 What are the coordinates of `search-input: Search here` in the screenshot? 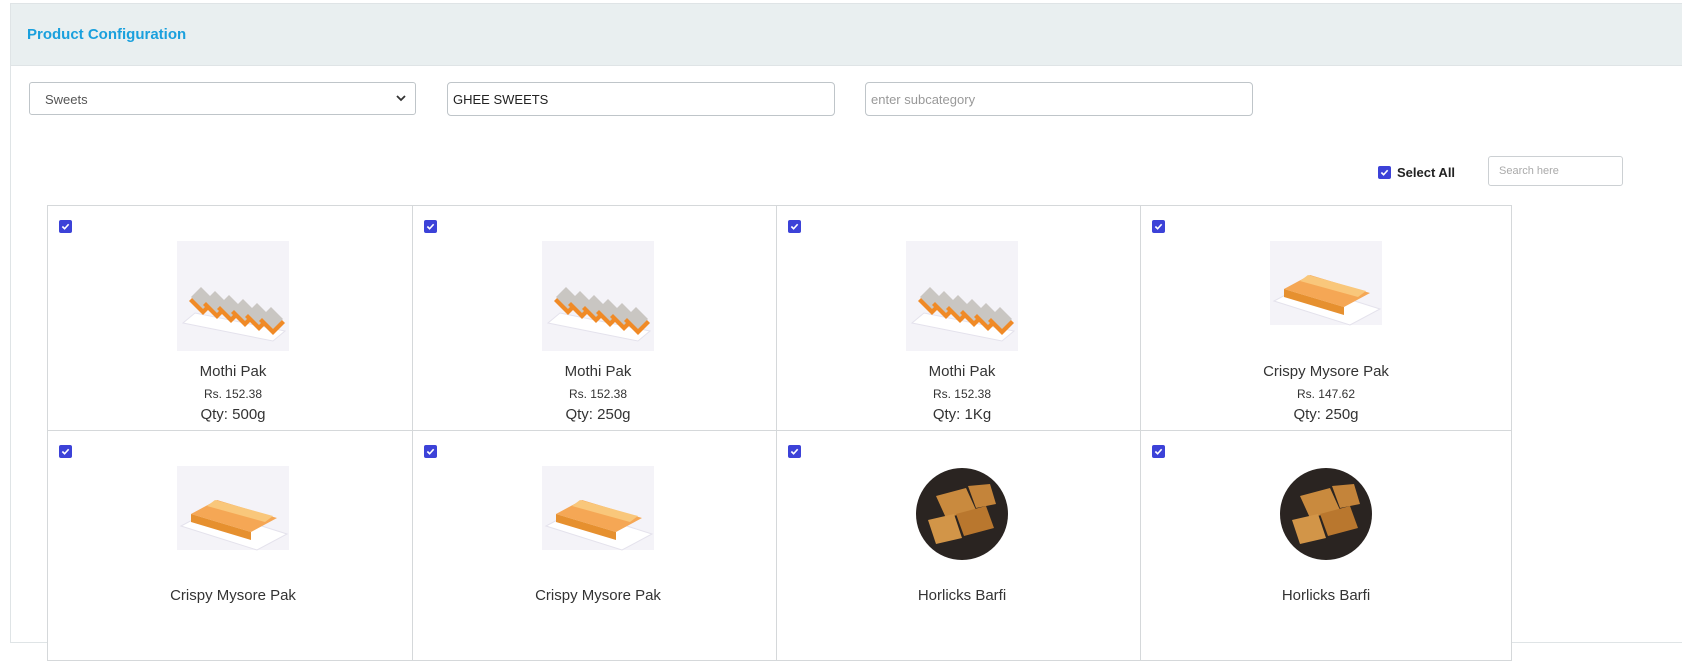 It's located at (1555, 171).